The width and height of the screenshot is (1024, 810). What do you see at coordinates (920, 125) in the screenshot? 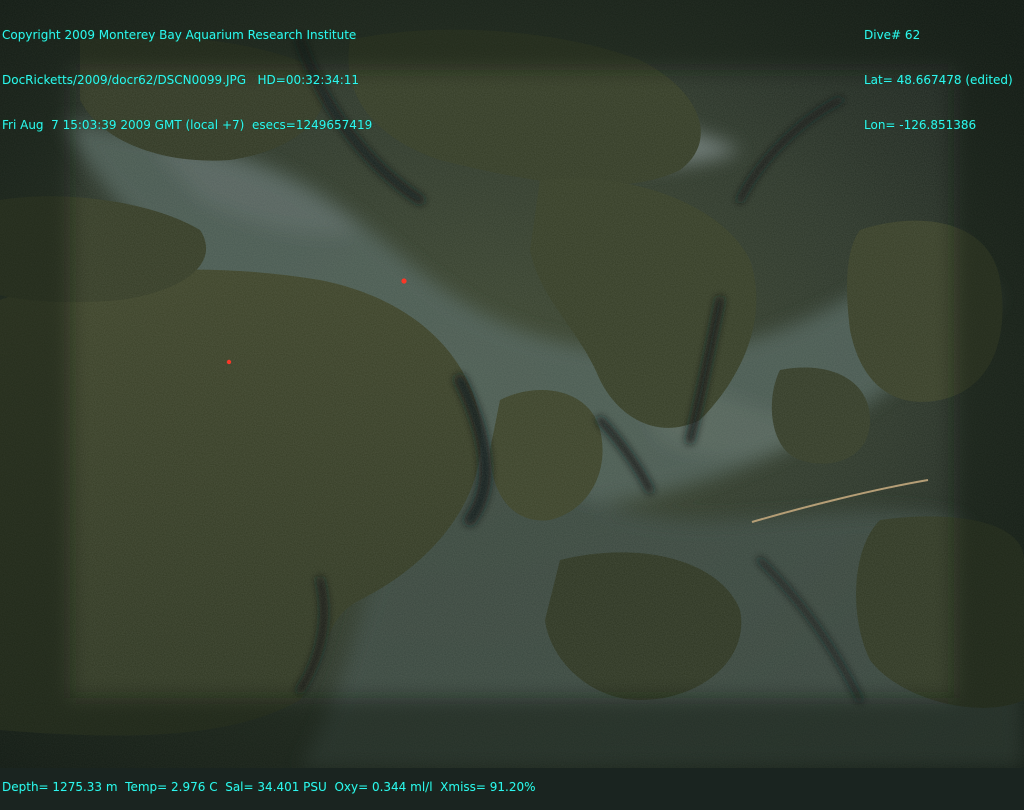
I see `longitude-text: Lon= -126.851386` at bounding box center [920, 125].